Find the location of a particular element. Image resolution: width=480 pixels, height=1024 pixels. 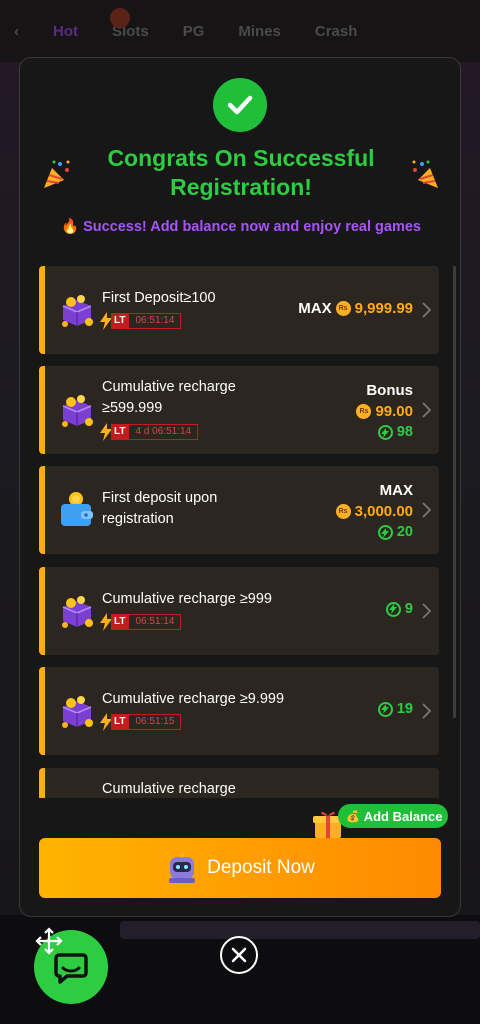

reward-item-name: Cumulative recharge ≥9.999 is located at coordinates (193, 699).